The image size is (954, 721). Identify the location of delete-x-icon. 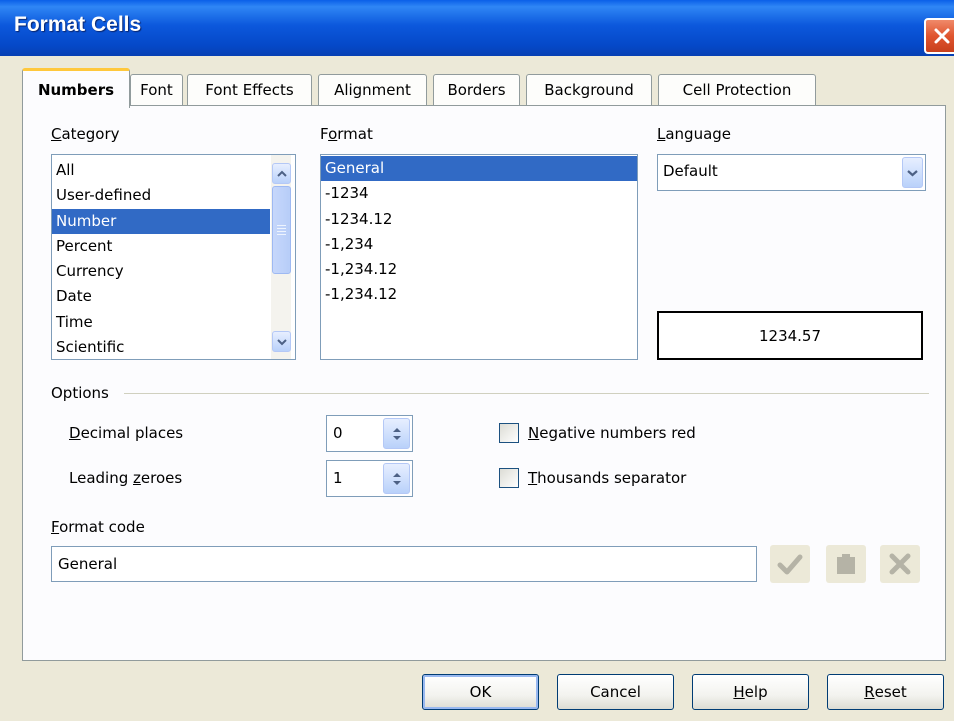
(900, 564).